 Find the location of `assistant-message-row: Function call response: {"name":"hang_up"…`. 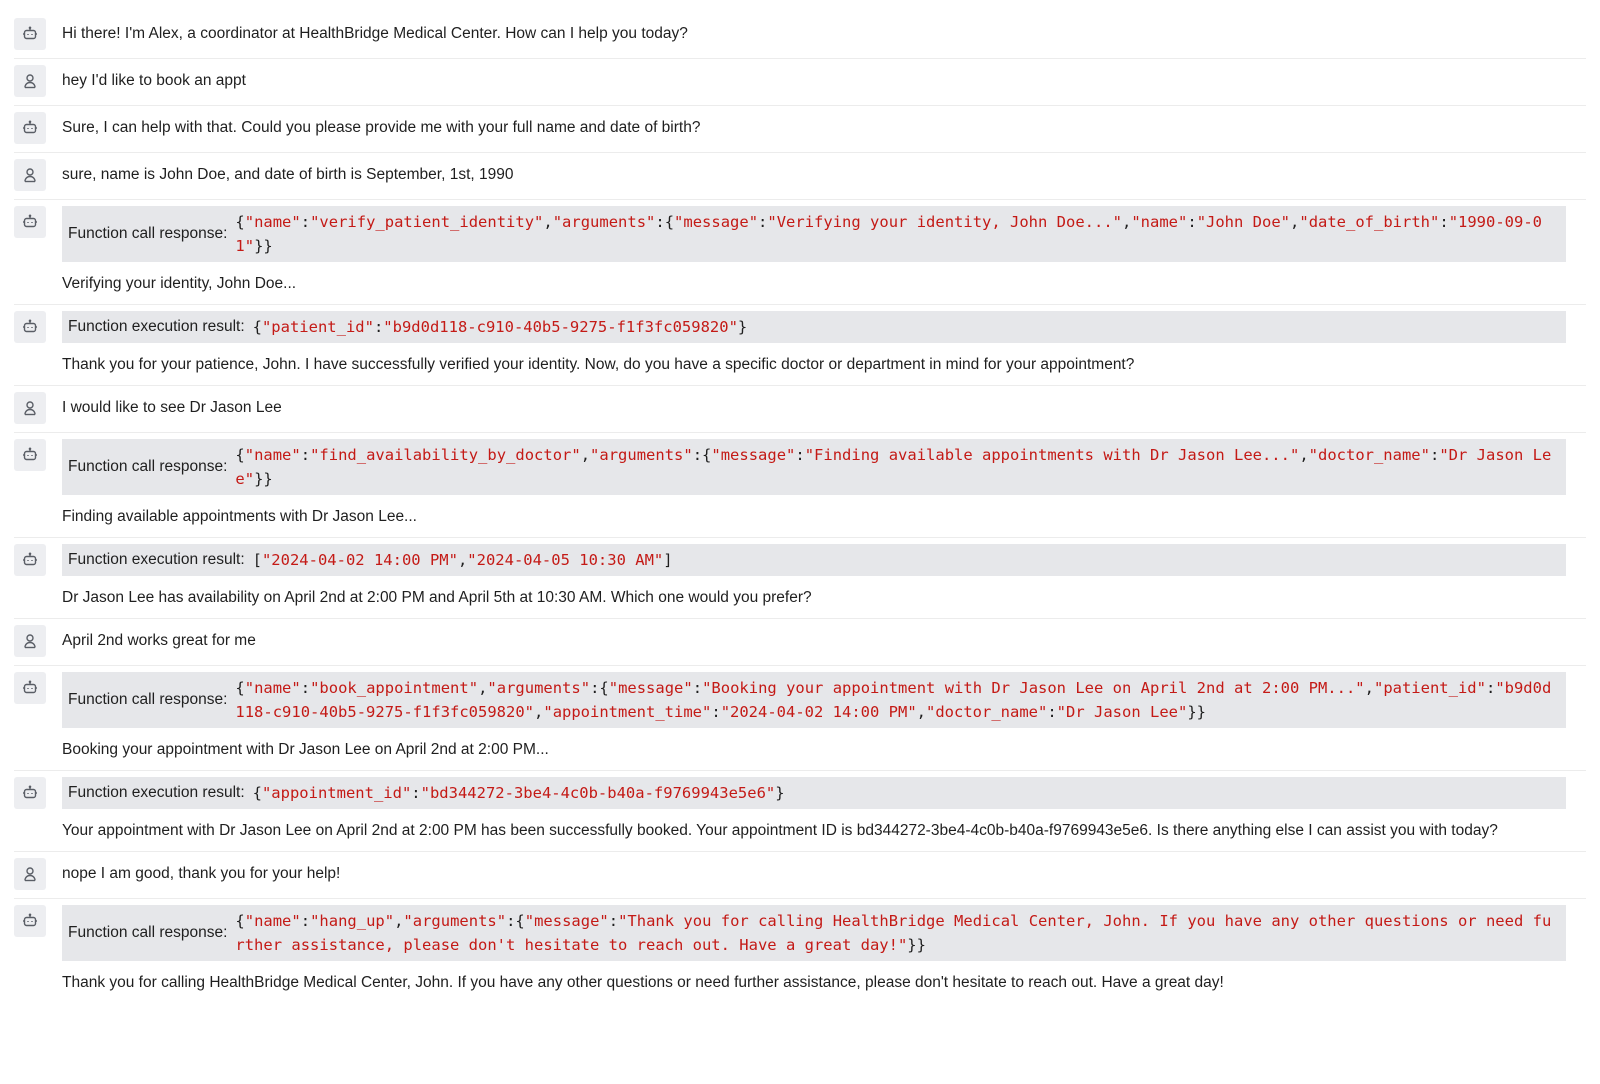

assistant-message-row: Function call response: {"name":"hang_up"… is located at coordinates (800, 951).